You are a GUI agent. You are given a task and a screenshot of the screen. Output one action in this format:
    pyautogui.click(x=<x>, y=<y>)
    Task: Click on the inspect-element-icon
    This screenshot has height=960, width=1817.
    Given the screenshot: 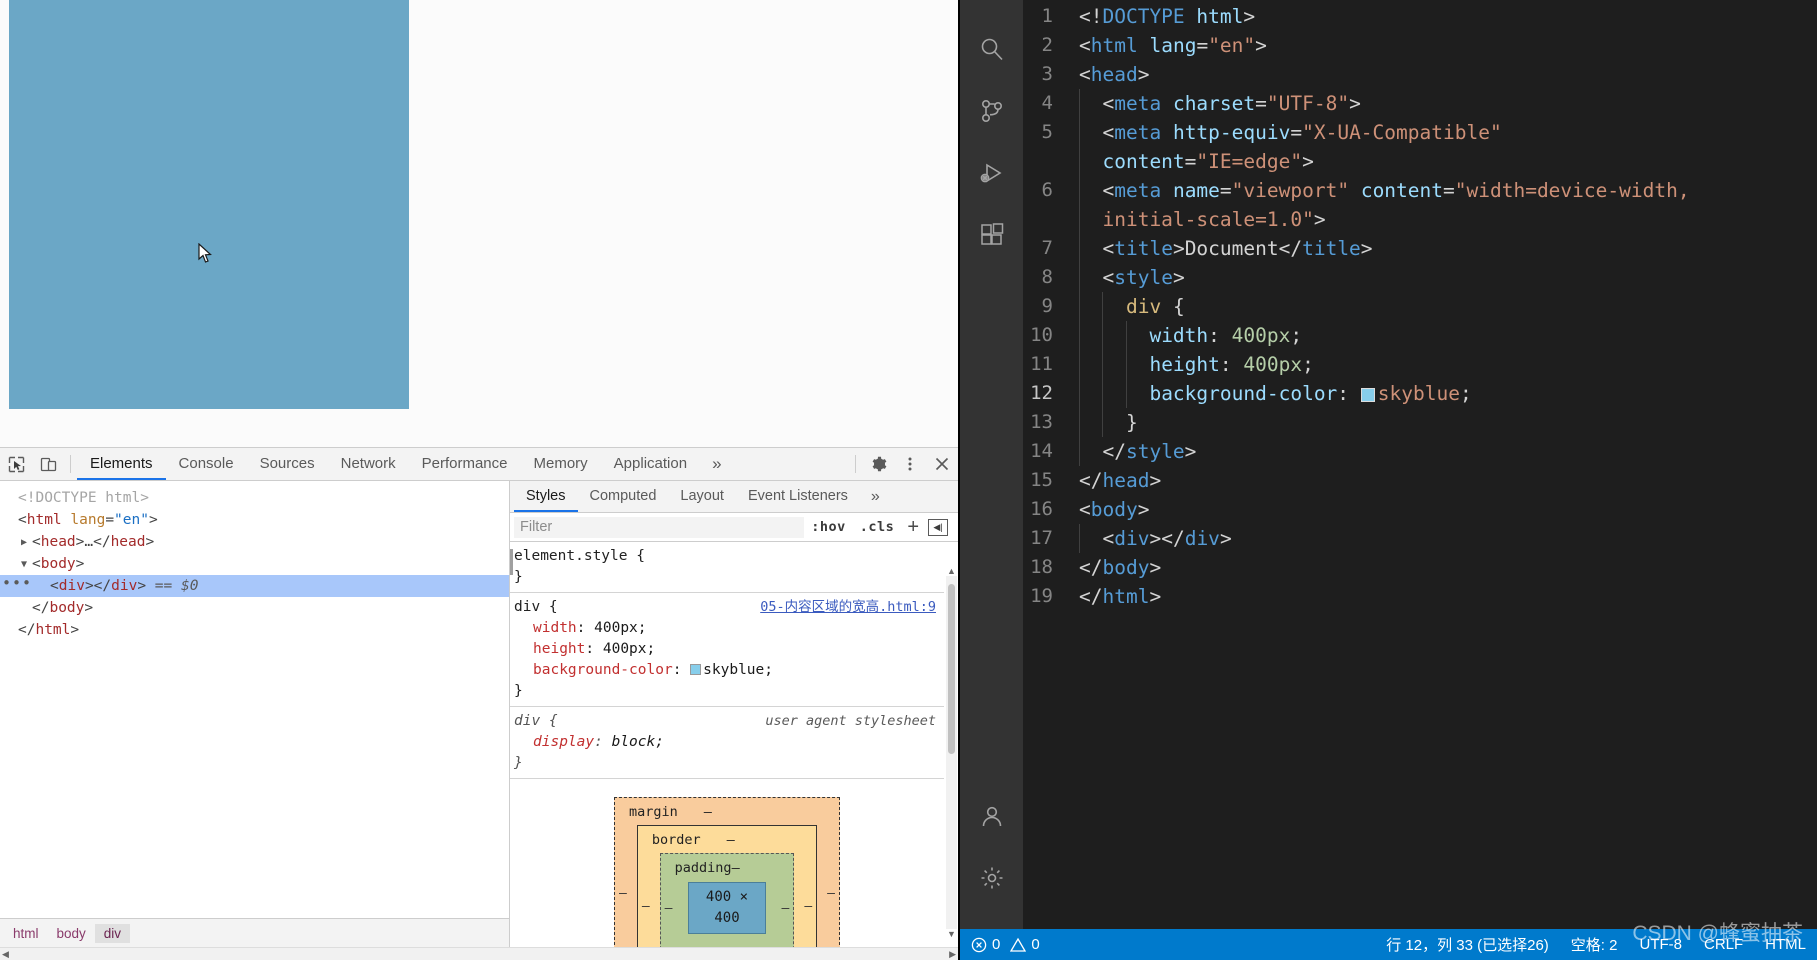 What is the action you would take?
    pyautogui.click(x=16, y=464)
    